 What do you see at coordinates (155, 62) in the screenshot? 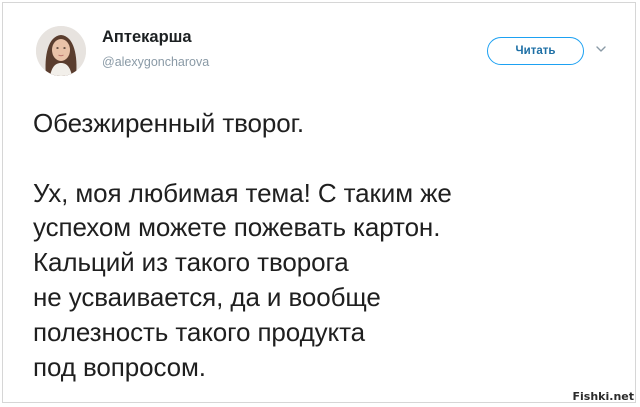
I see `author-handle: @alexygoncharova` at bounding box center [155, 62].